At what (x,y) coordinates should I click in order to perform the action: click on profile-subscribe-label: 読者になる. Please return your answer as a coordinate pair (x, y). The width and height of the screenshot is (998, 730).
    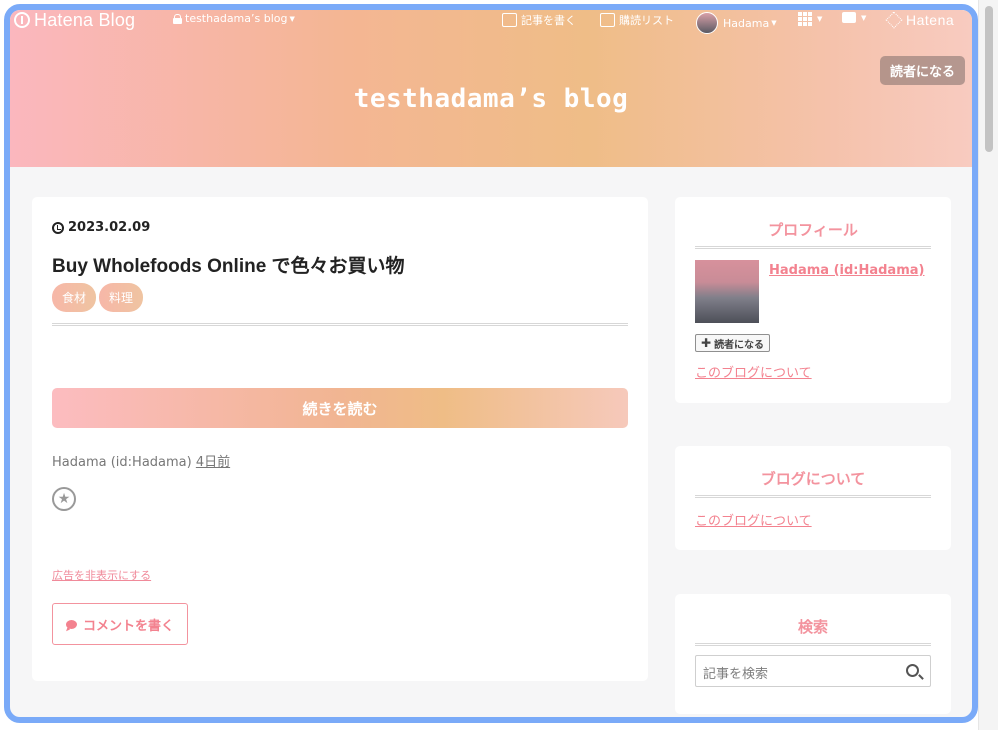
    Looking at the image, I should click on (739, 345).